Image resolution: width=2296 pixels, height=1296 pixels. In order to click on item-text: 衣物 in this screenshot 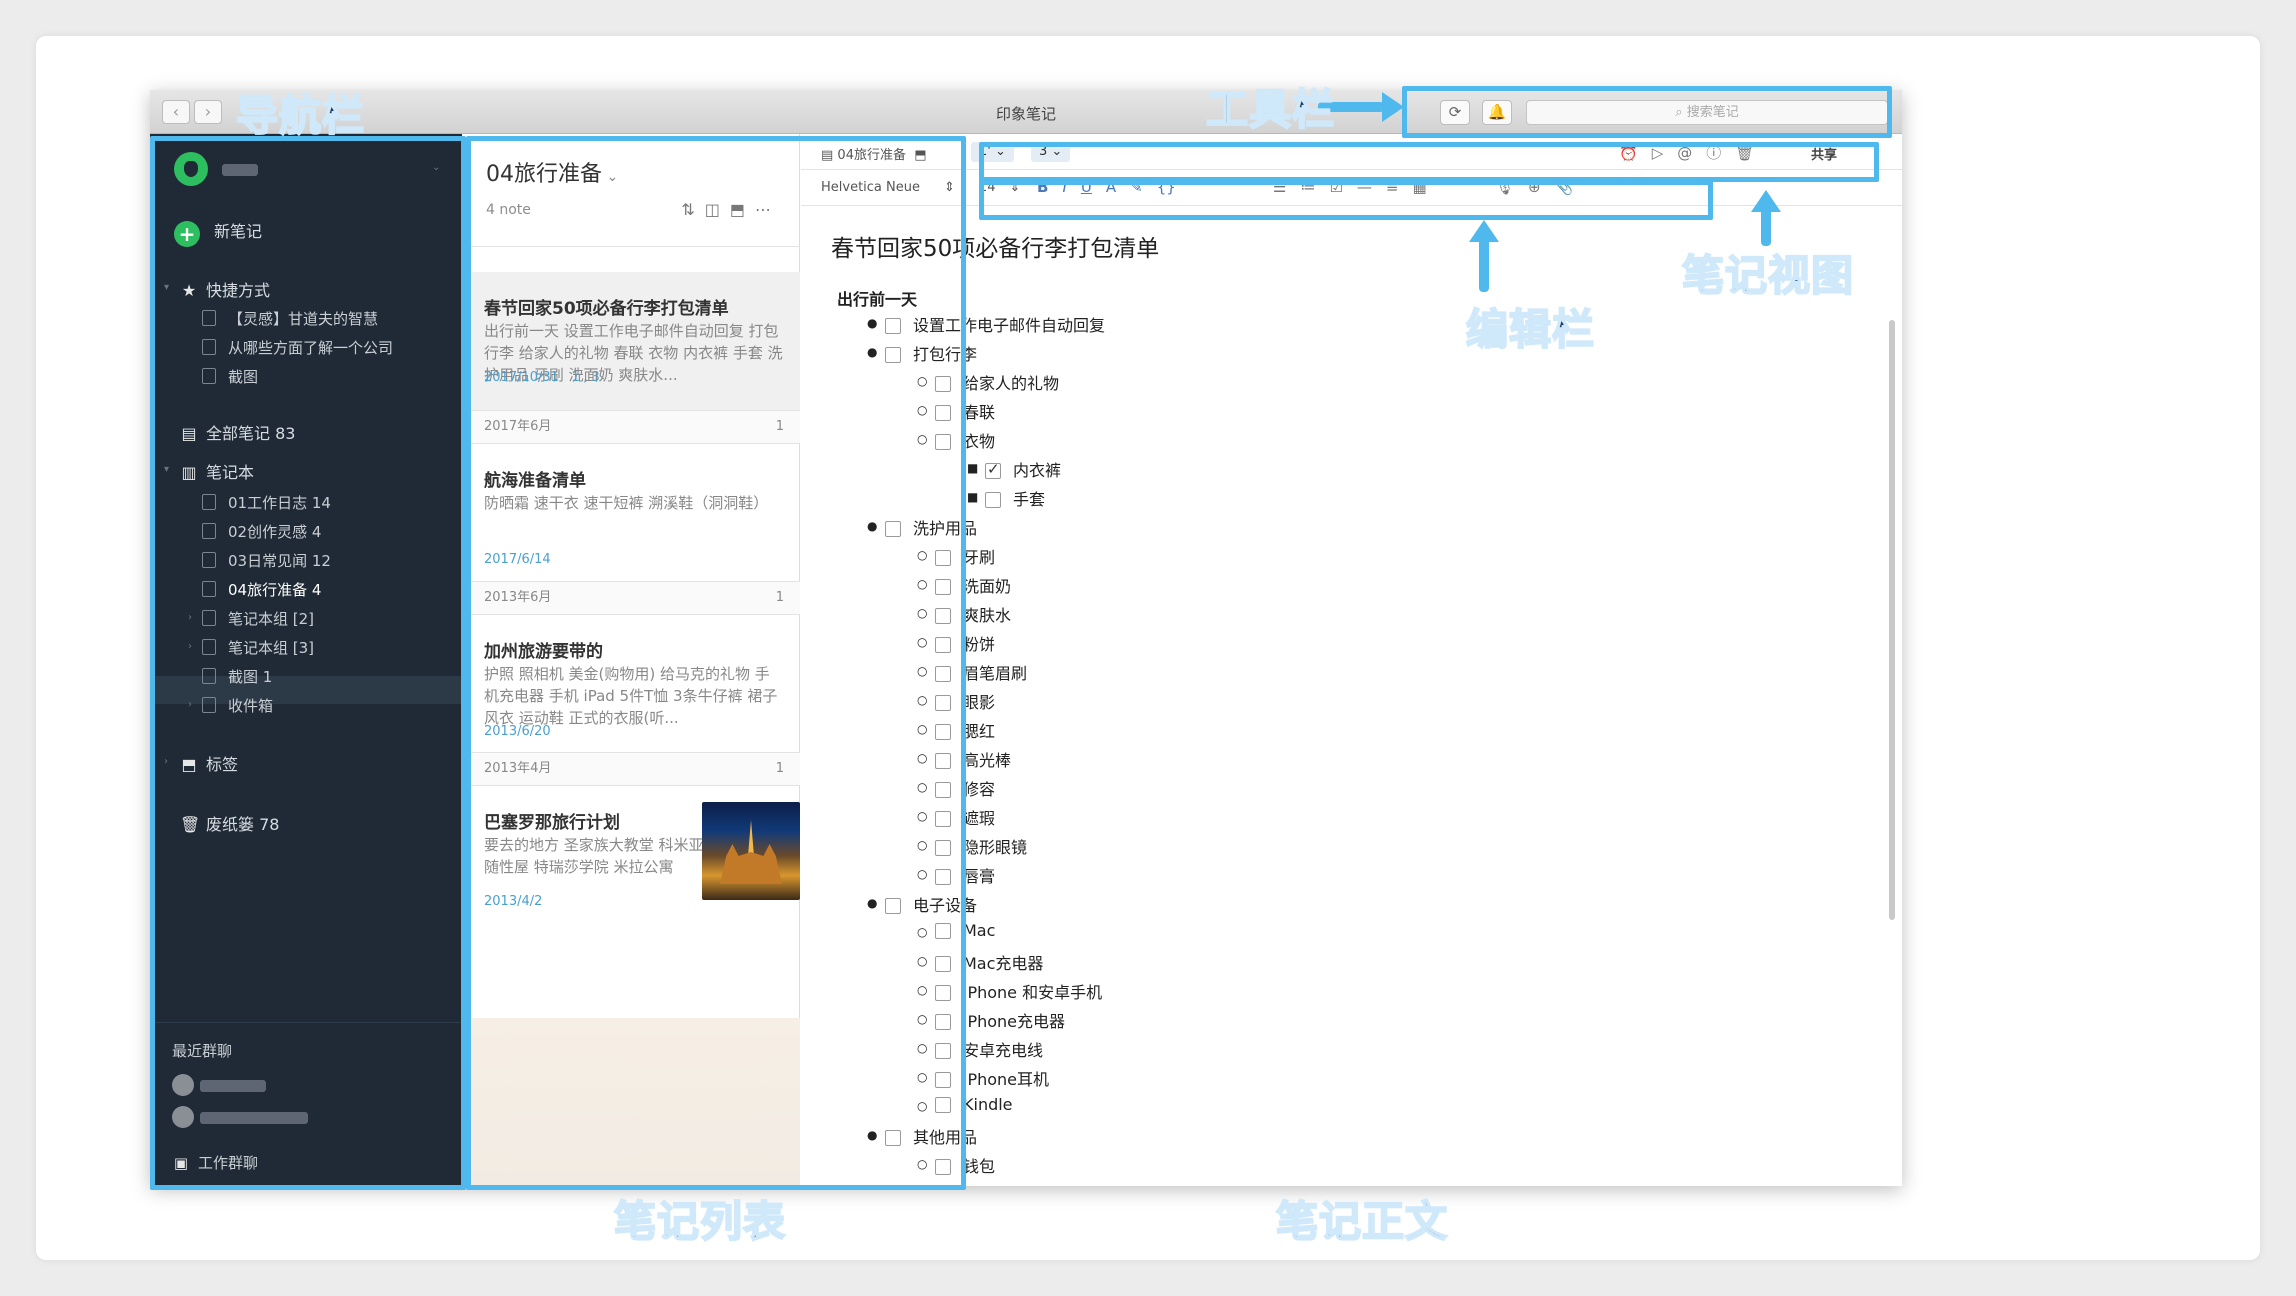, I will do `click(979, 441)`.